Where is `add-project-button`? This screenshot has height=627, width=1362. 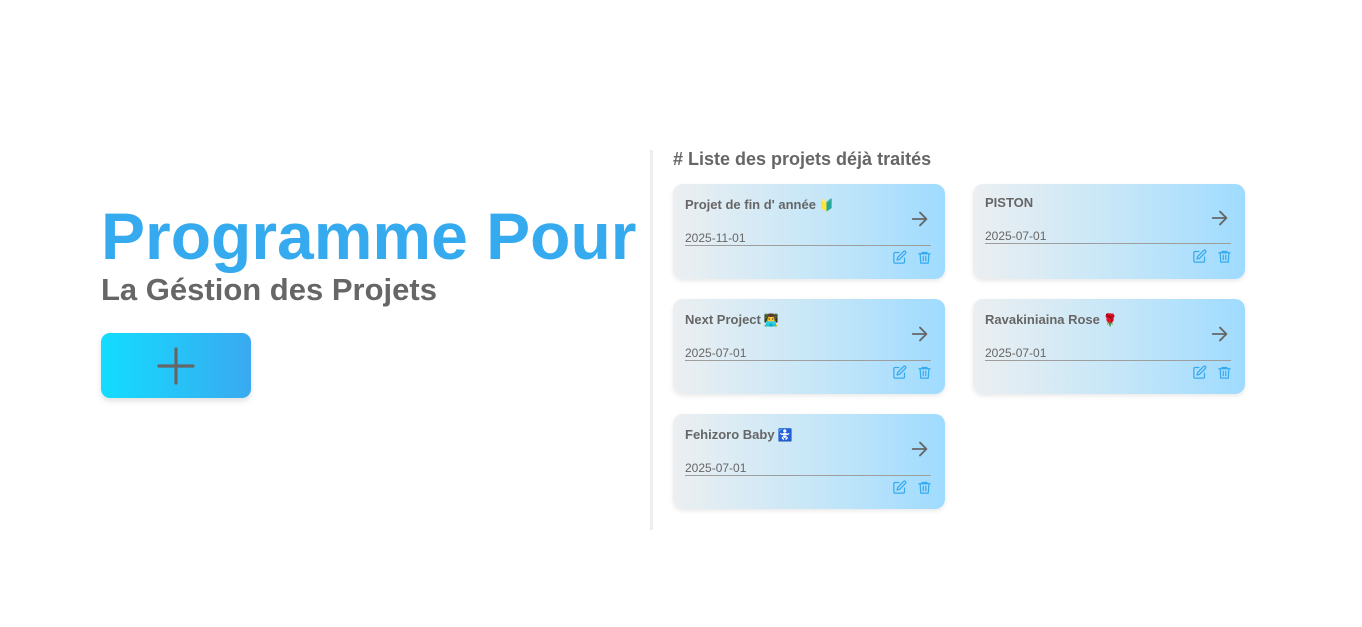 add-project-button is located at coordinates (176, 365).